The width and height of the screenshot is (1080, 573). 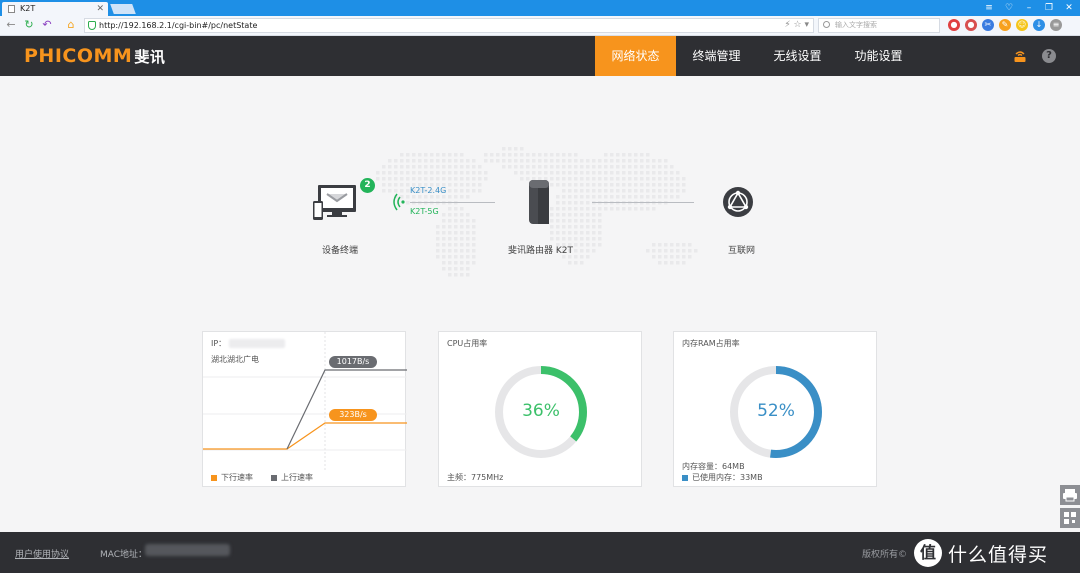 What do you see at coordinates (1049, 56) in the screenshot?
I see `help-icon: ?` at bounding box center [1049, 56].